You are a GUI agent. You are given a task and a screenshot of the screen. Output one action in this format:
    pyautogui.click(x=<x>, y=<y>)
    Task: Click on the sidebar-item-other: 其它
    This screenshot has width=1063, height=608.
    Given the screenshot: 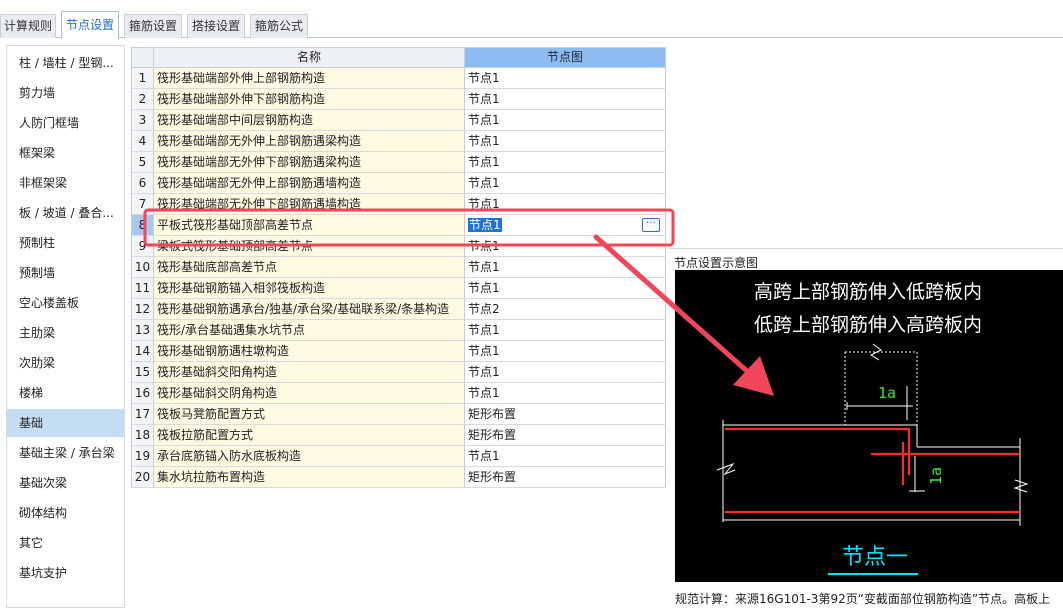 What is the action you would take?
    pyautogui.click(x=65, y=543)
    